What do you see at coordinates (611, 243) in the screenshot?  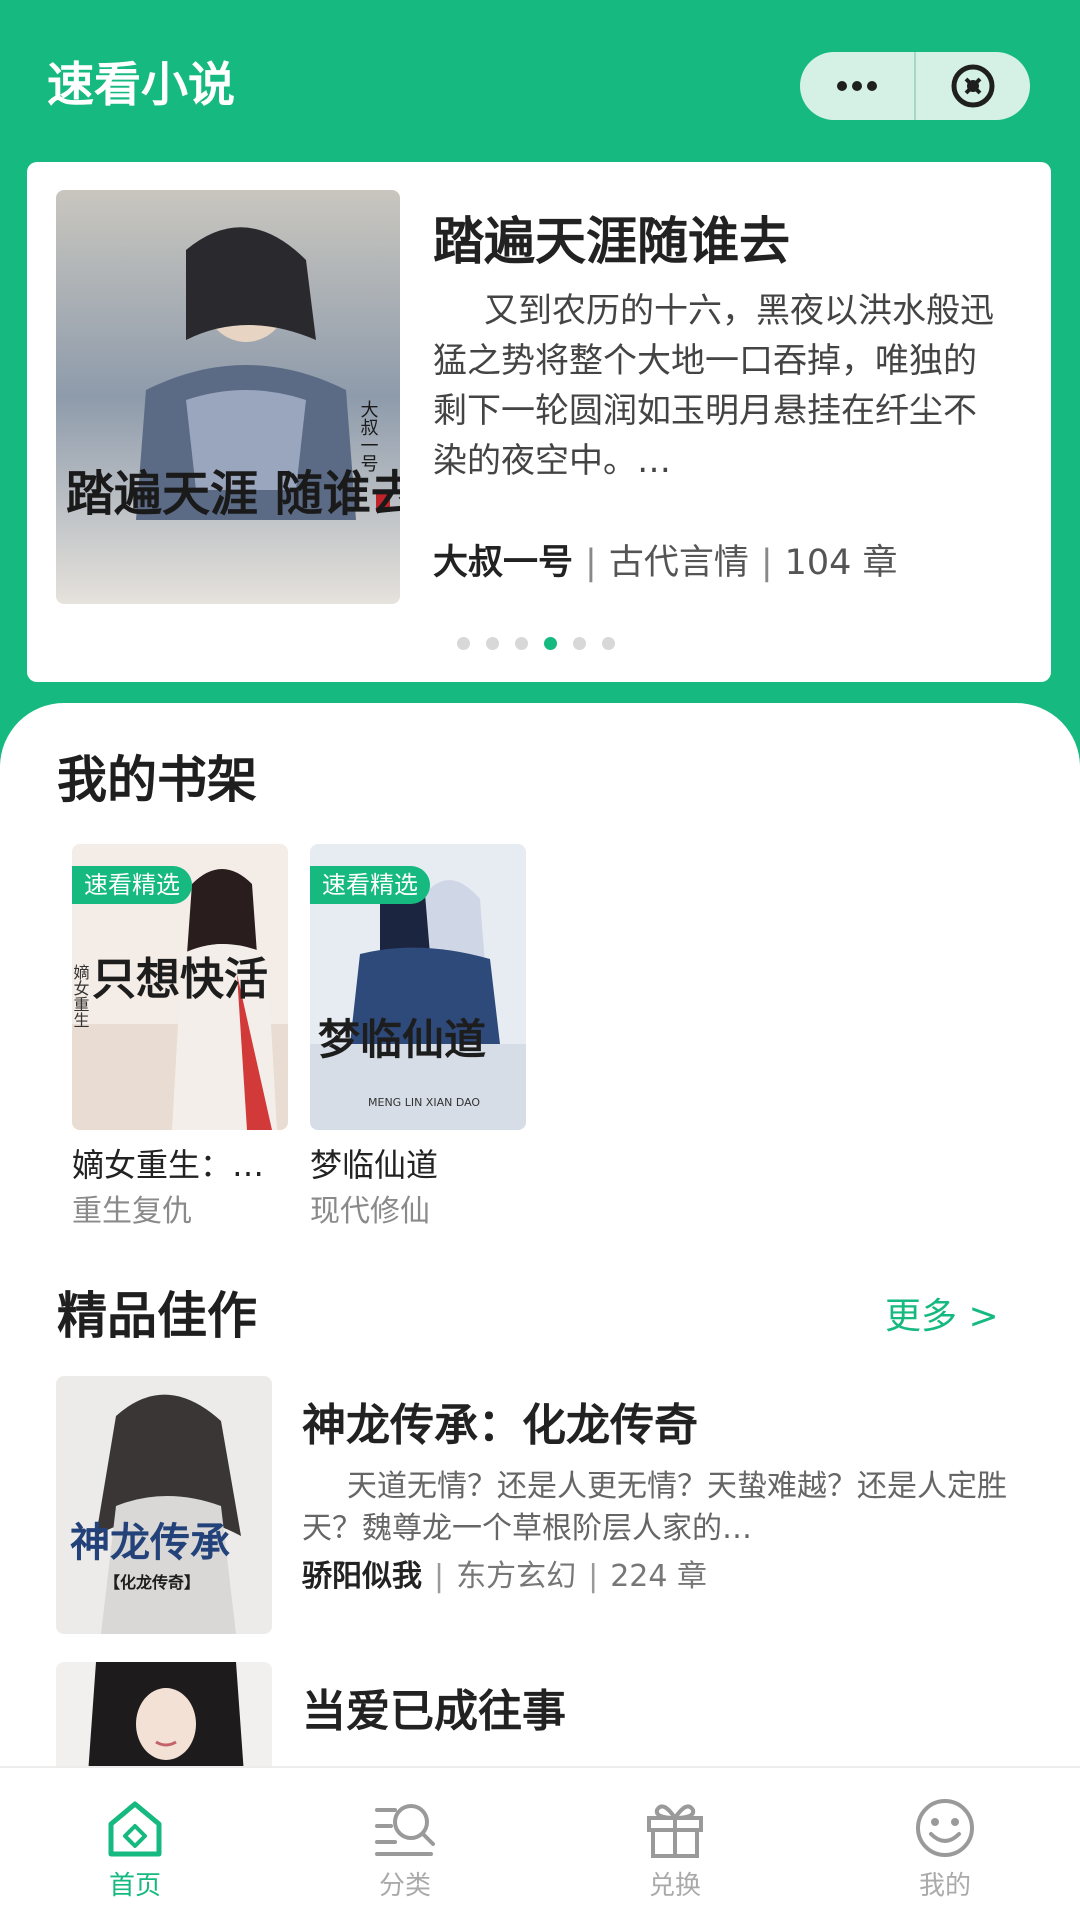 I see `banner-book-title: 踏遍天涯随谁去` at bounding box center [611, 243].